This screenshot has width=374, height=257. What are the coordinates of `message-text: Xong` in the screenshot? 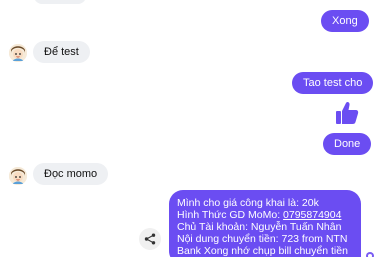 It's located at (345, 21).